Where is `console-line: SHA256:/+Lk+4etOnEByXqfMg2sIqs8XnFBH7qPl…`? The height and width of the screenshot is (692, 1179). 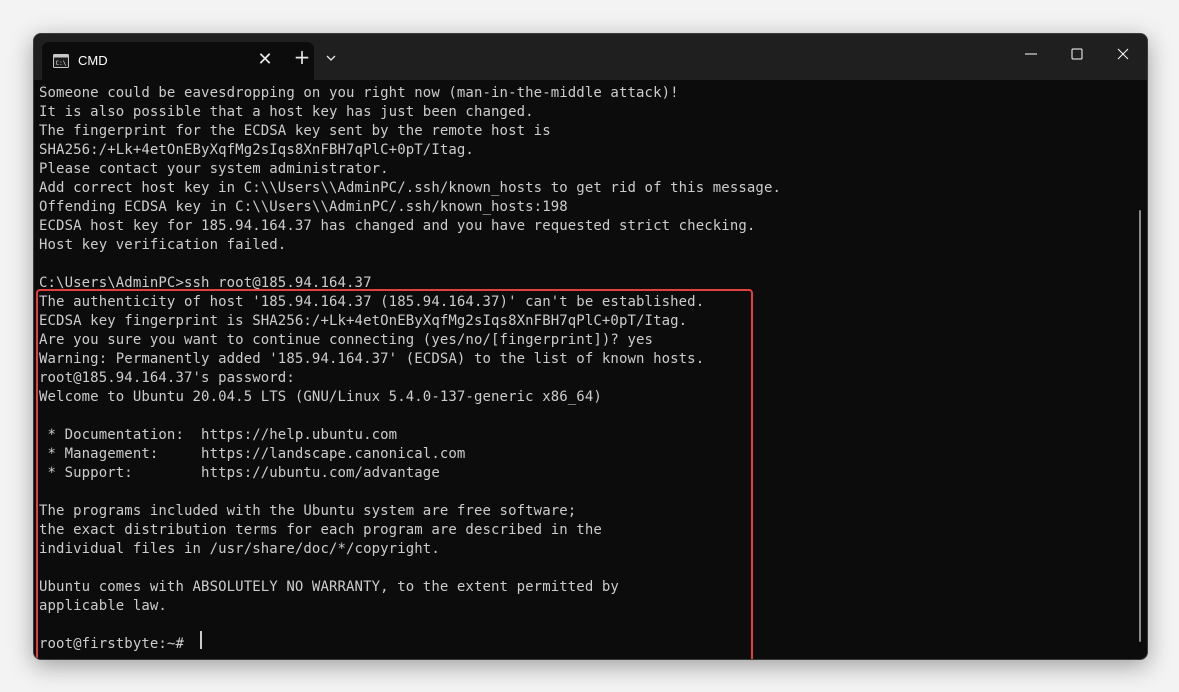 console-line: SHA256:/+Lk+4etOnEByXqfMg2sIqs8XnFBH7qPl… is located at coordinates (256, 150).